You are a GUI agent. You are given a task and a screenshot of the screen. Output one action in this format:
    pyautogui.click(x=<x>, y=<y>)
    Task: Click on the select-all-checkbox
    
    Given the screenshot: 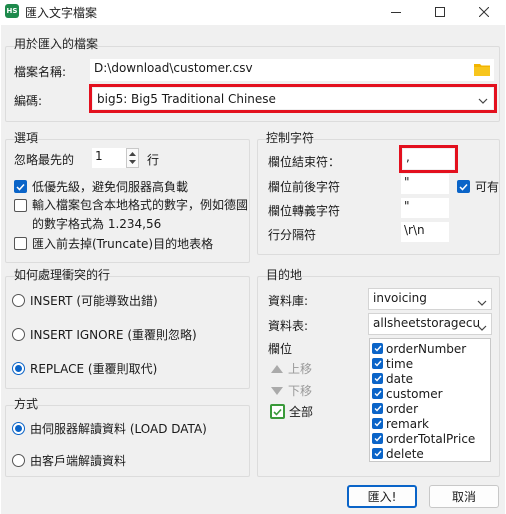 What is the action you would take?
    pyautogui.click(x=277, y=411)
    